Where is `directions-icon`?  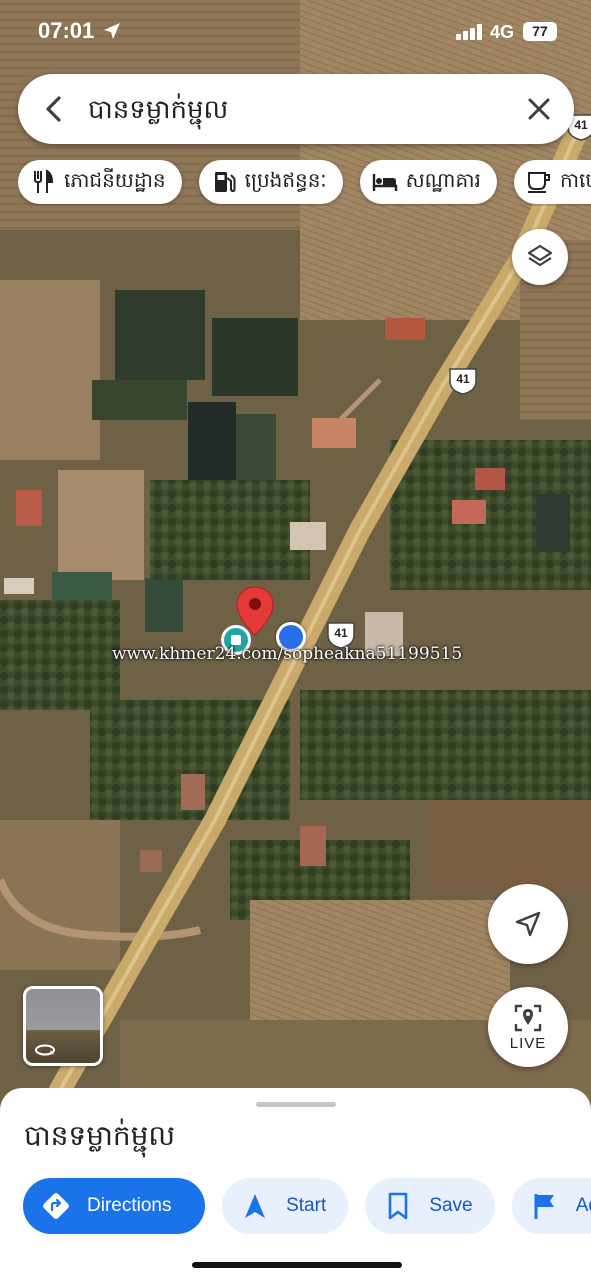
directions-icon is located at coordinates (56, 1206).